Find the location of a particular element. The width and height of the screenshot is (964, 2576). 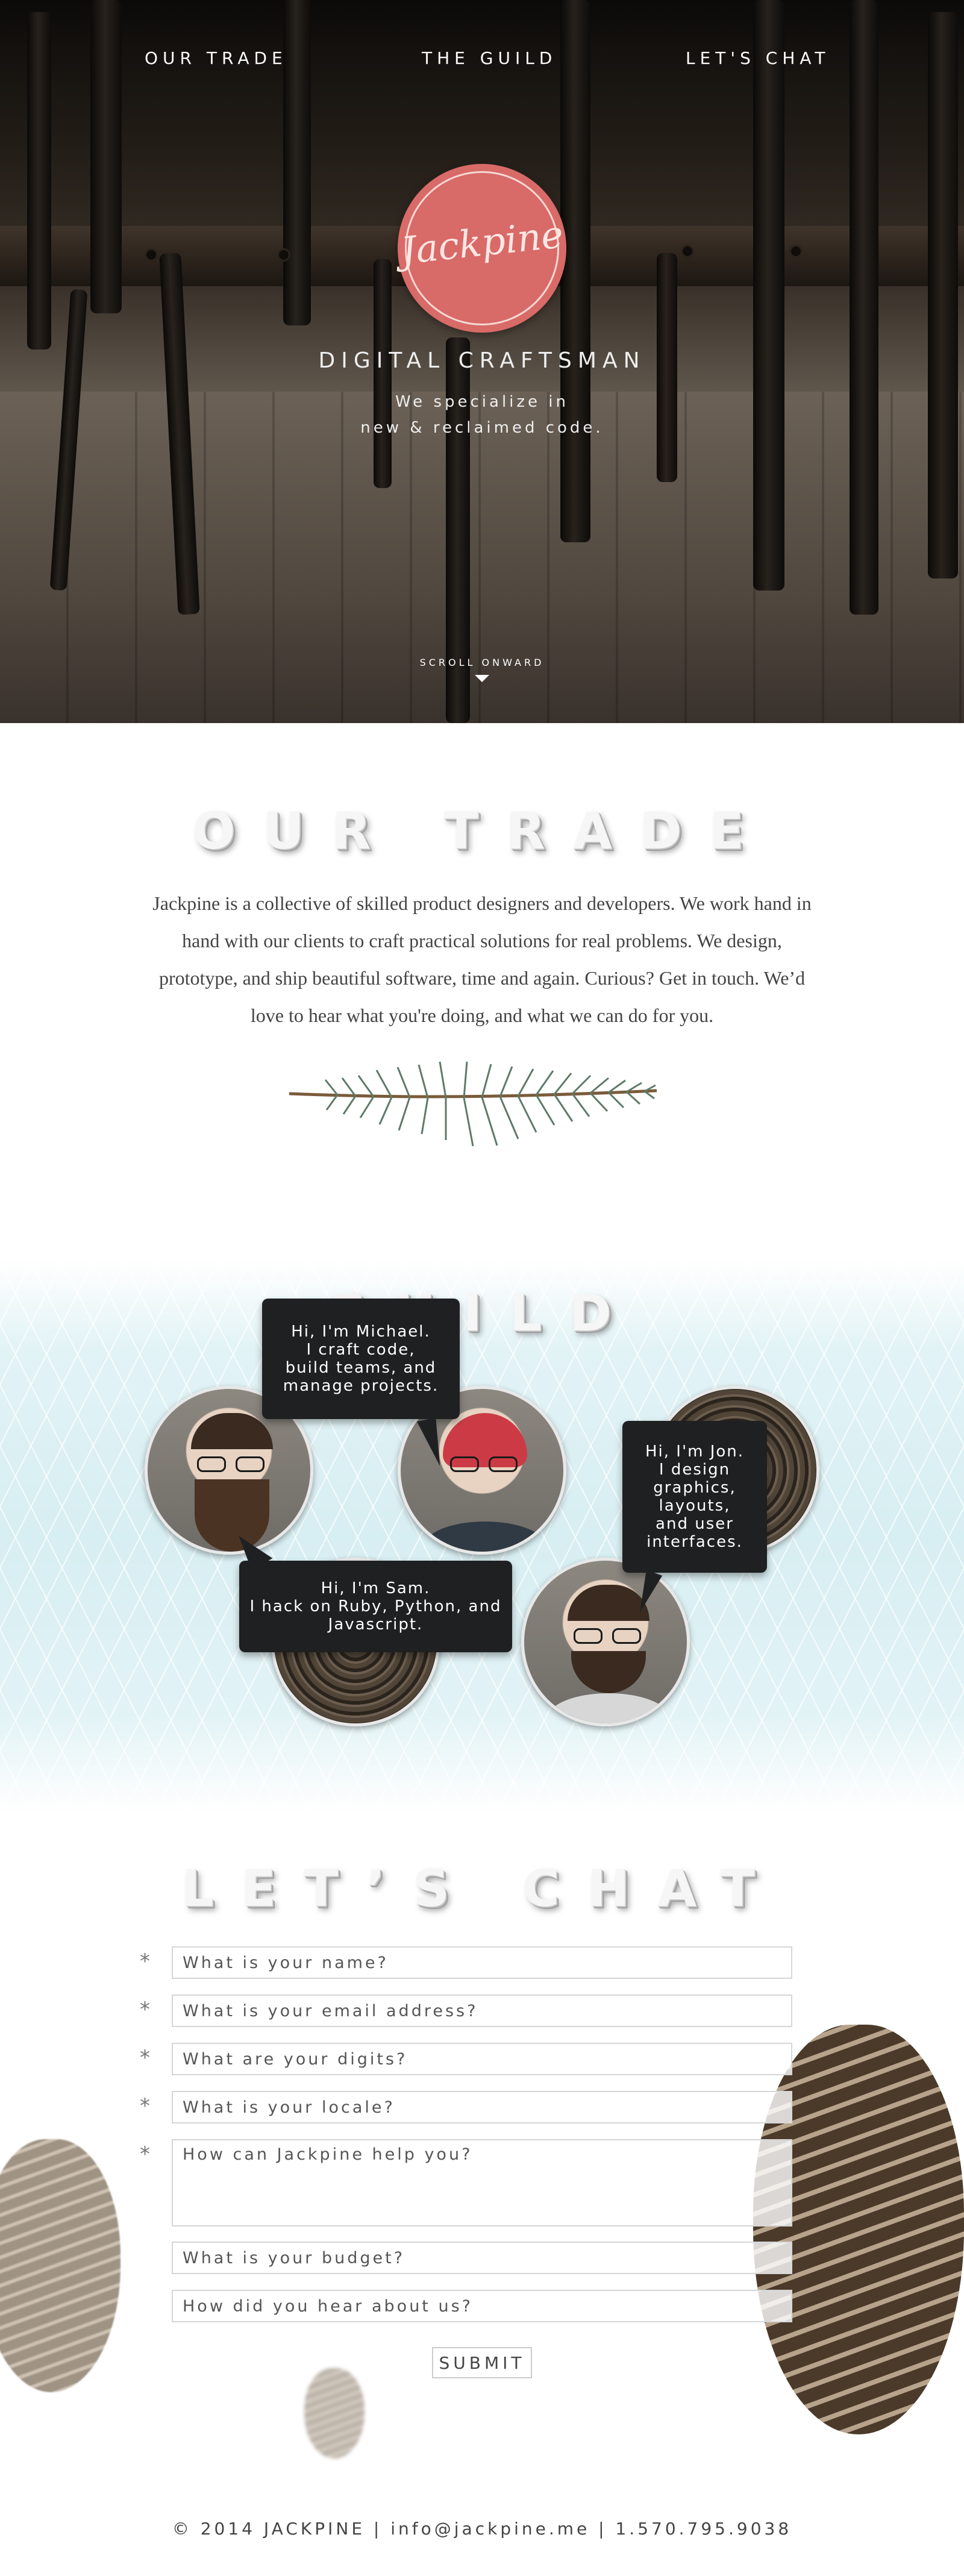

top-nav: OUR TRADE THE GUILD LET'S CHAT is located at coordinates (482, 60).